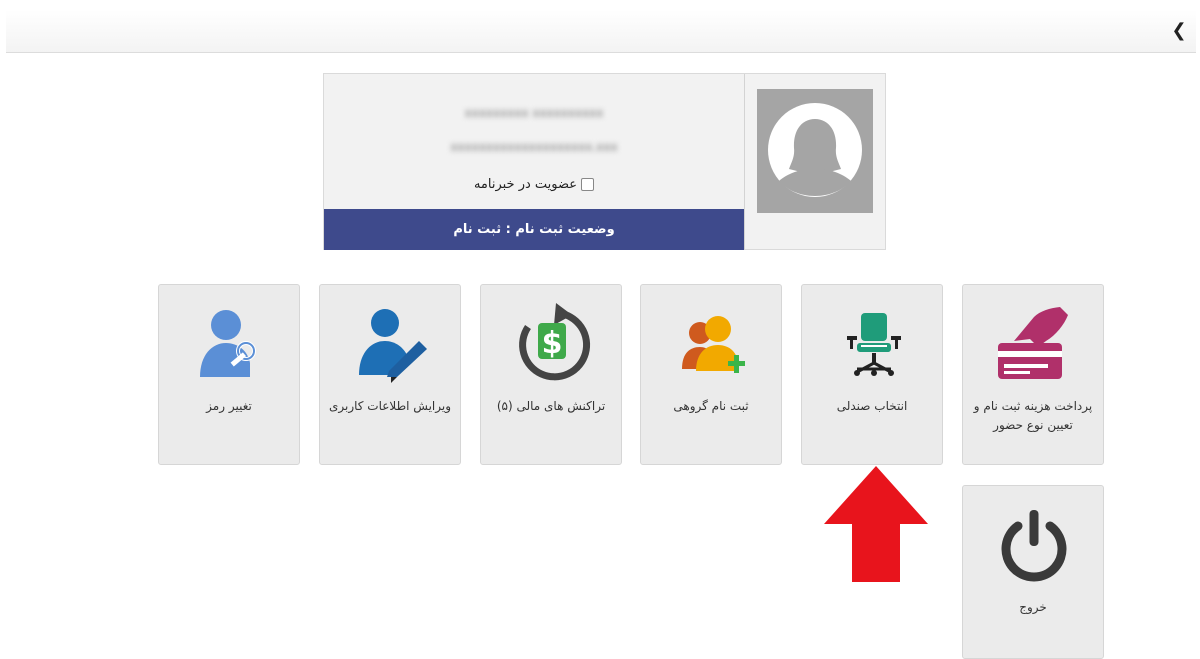 The image size is (1200, 659). I want to click on avatar, so click(815, 151).